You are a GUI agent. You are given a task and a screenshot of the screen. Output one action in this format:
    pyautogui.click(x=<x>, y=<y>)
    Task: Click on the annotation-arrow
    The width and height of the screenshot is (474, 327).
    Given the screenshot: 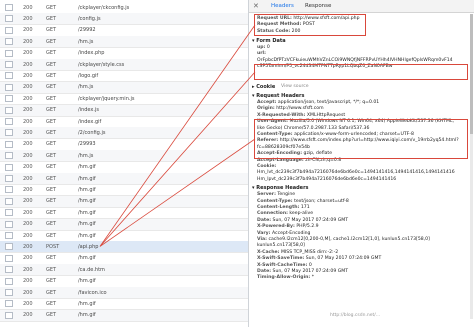 What is the action you would take?
    pyautogui.click(x=177, y=192)
    